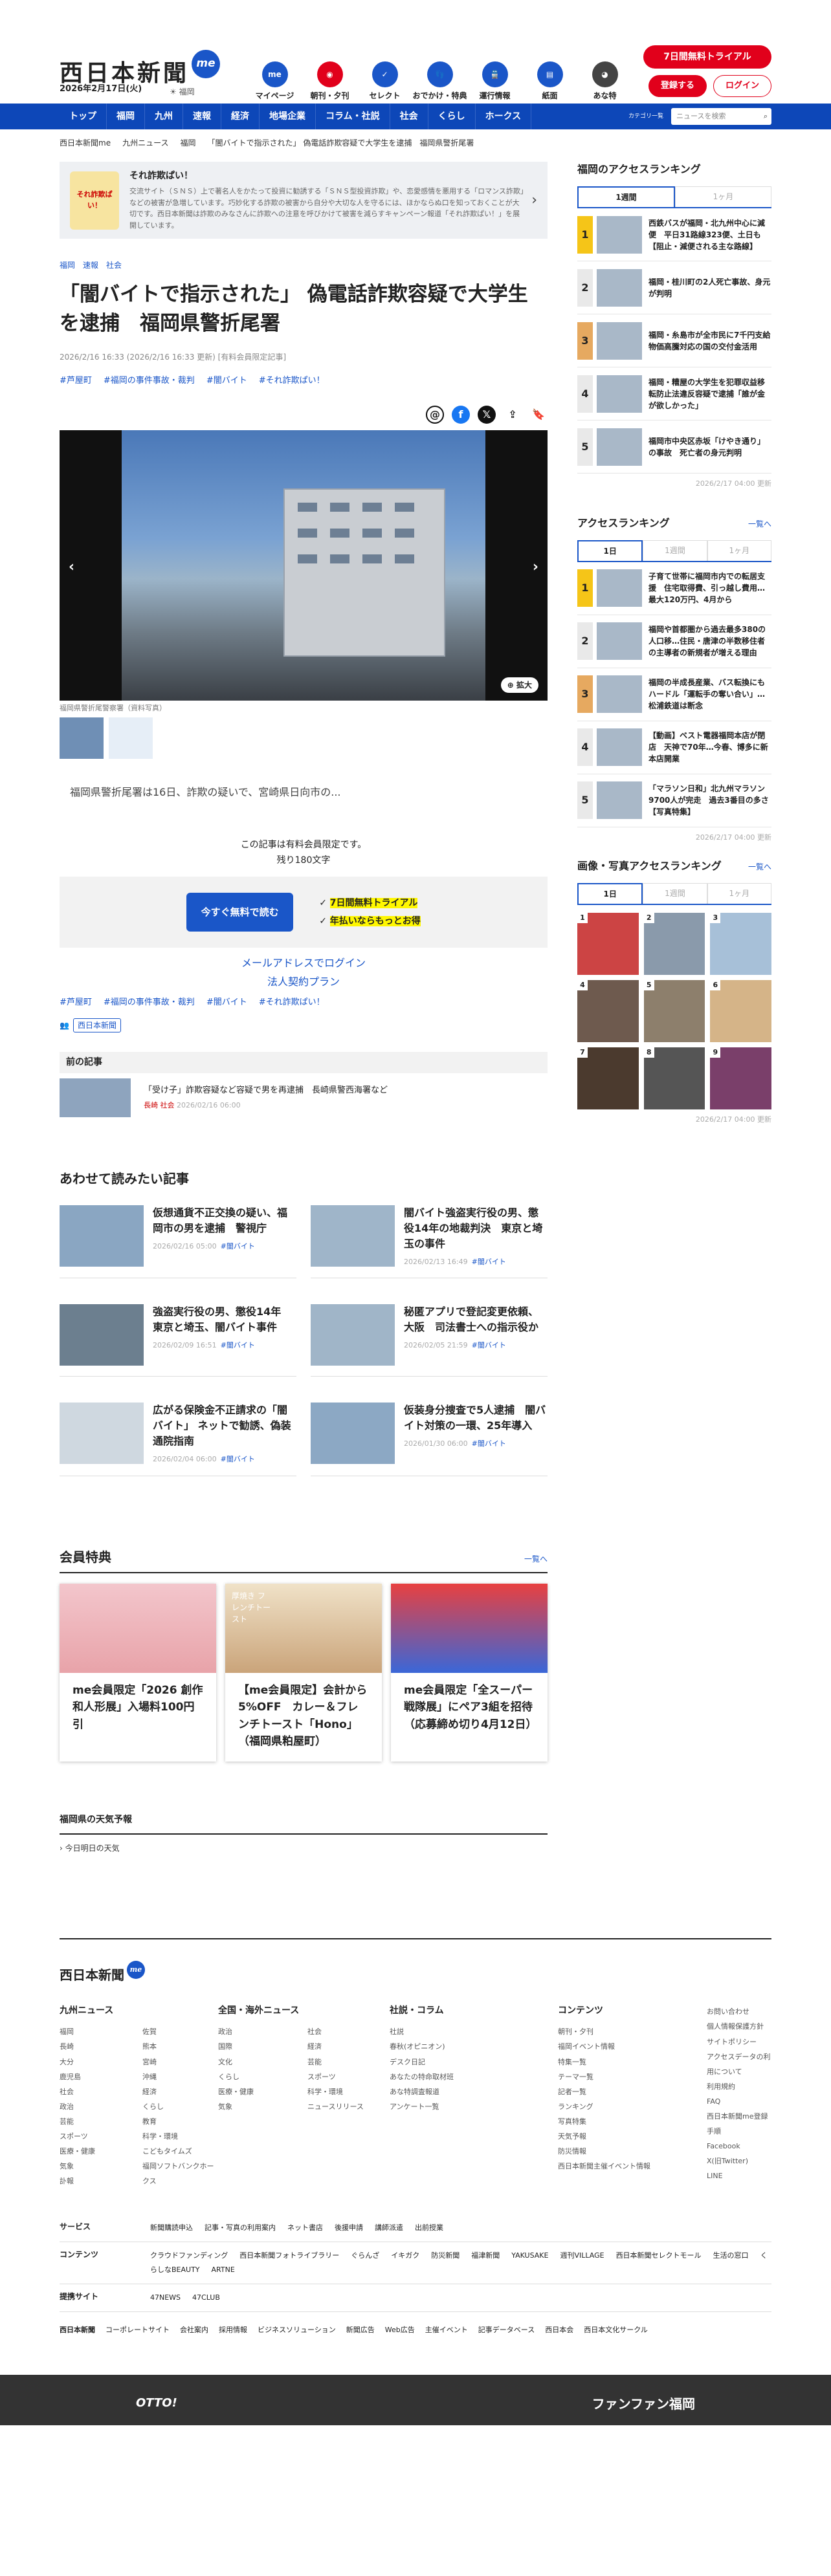 Image resolution: width=831 pixels, height=2576 pixels. Describe the element at coordinates (616, 2330) in the screenshot. I see `footer-link: 西日本文化サークル` at that location.